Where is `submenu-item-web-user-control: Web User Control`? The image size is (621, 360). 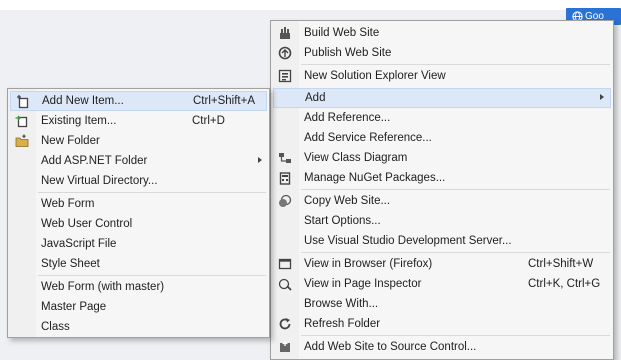 submenu-item-web-user-control: Web User Control is located at coordinates (138, 224).